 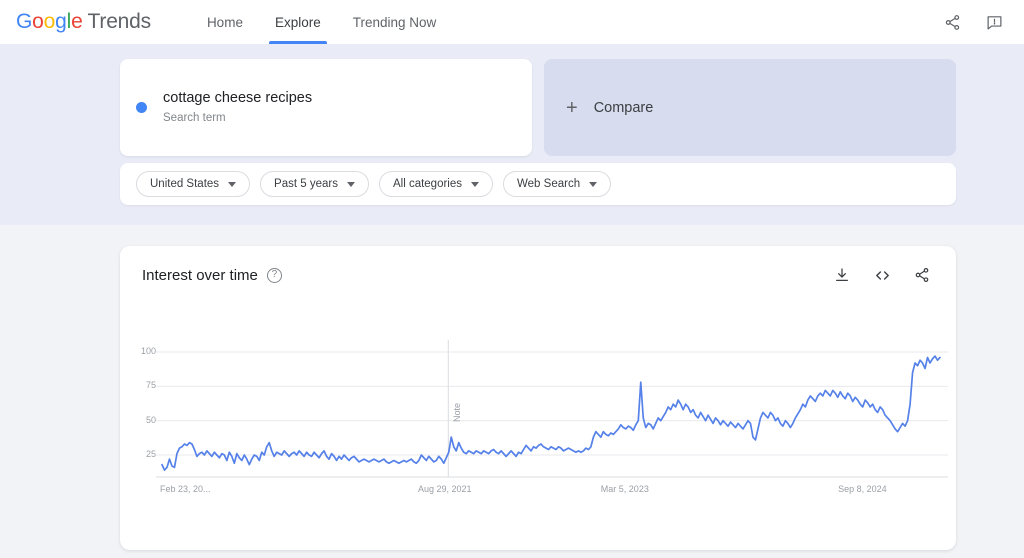 What do you see at coordinates (306, 184) in the screenshot?
I see `filter-timerange-label: Past 5 years` at bounding box center [306, 184].